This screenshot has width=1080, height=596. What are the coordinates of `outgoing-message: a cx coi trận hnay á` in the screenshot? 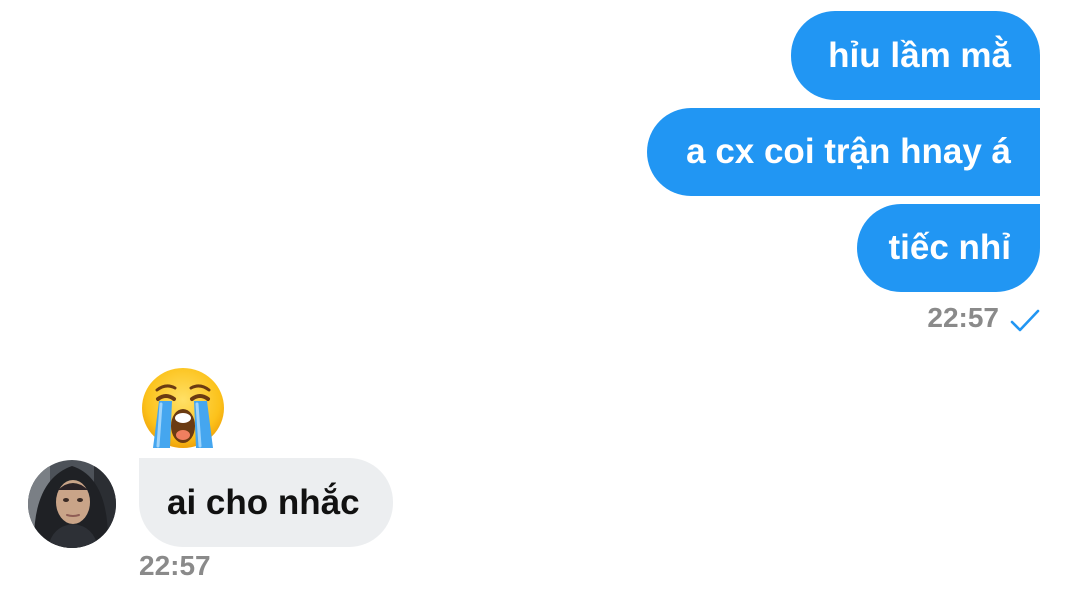 It's located at (843, 152).